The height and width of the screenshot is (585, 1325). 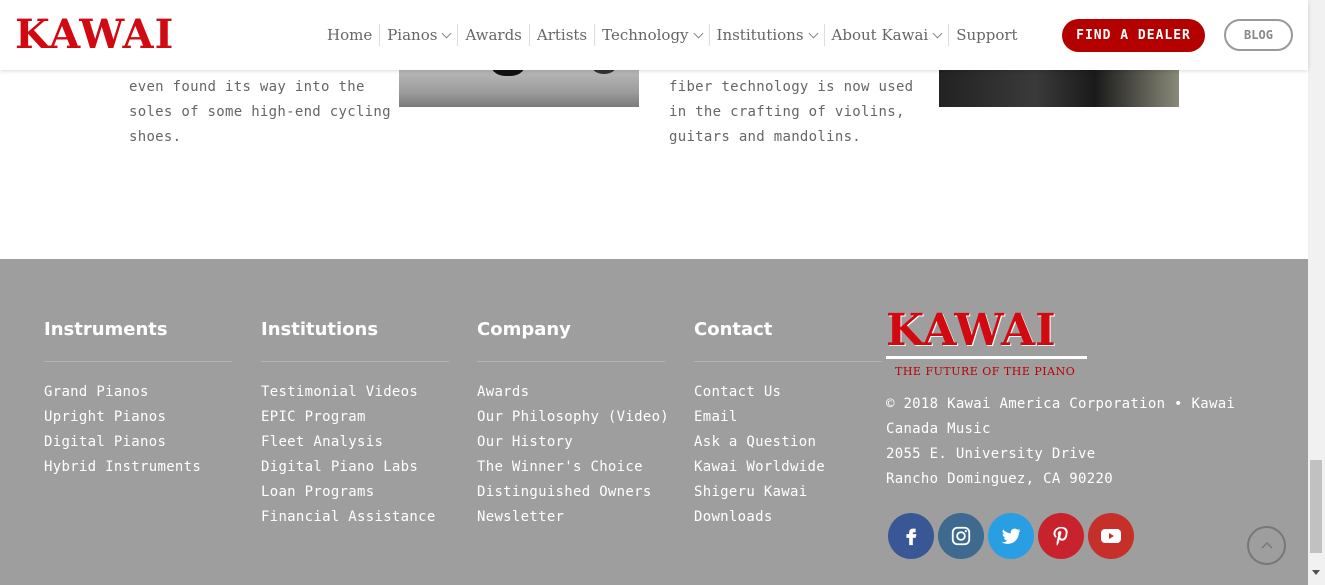 What do you see at coordinates (355, 417) in the screenshot?
I see `footer-link: EPIC Program` at bounding box center [355, 417].